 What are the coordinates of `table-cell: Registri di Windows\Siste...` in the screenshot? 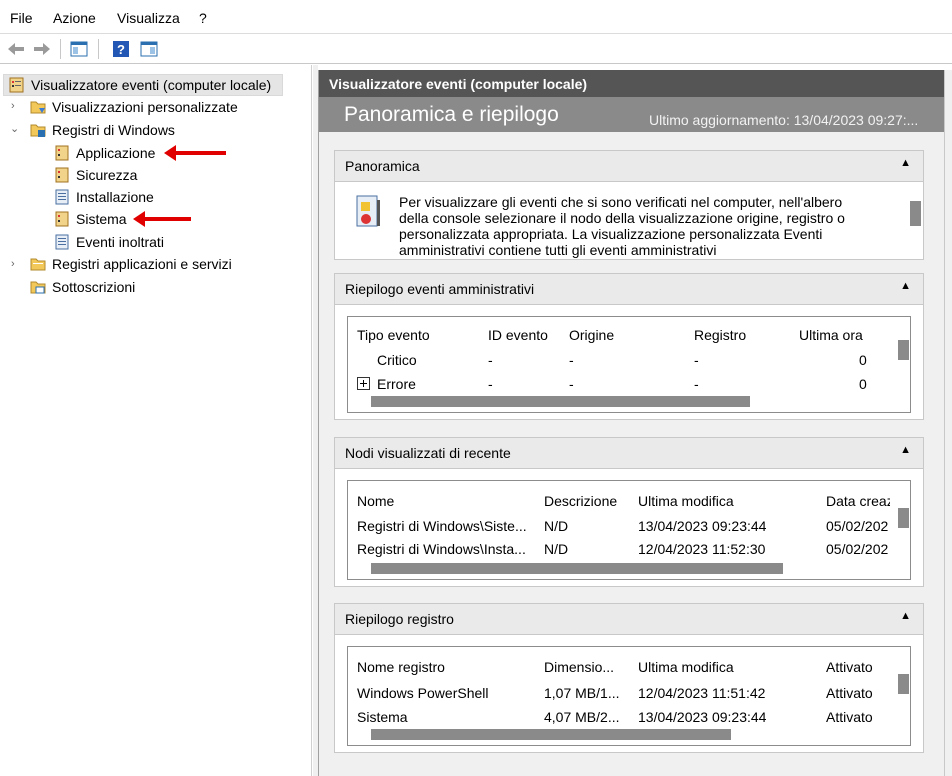 It's located at (442, 526).